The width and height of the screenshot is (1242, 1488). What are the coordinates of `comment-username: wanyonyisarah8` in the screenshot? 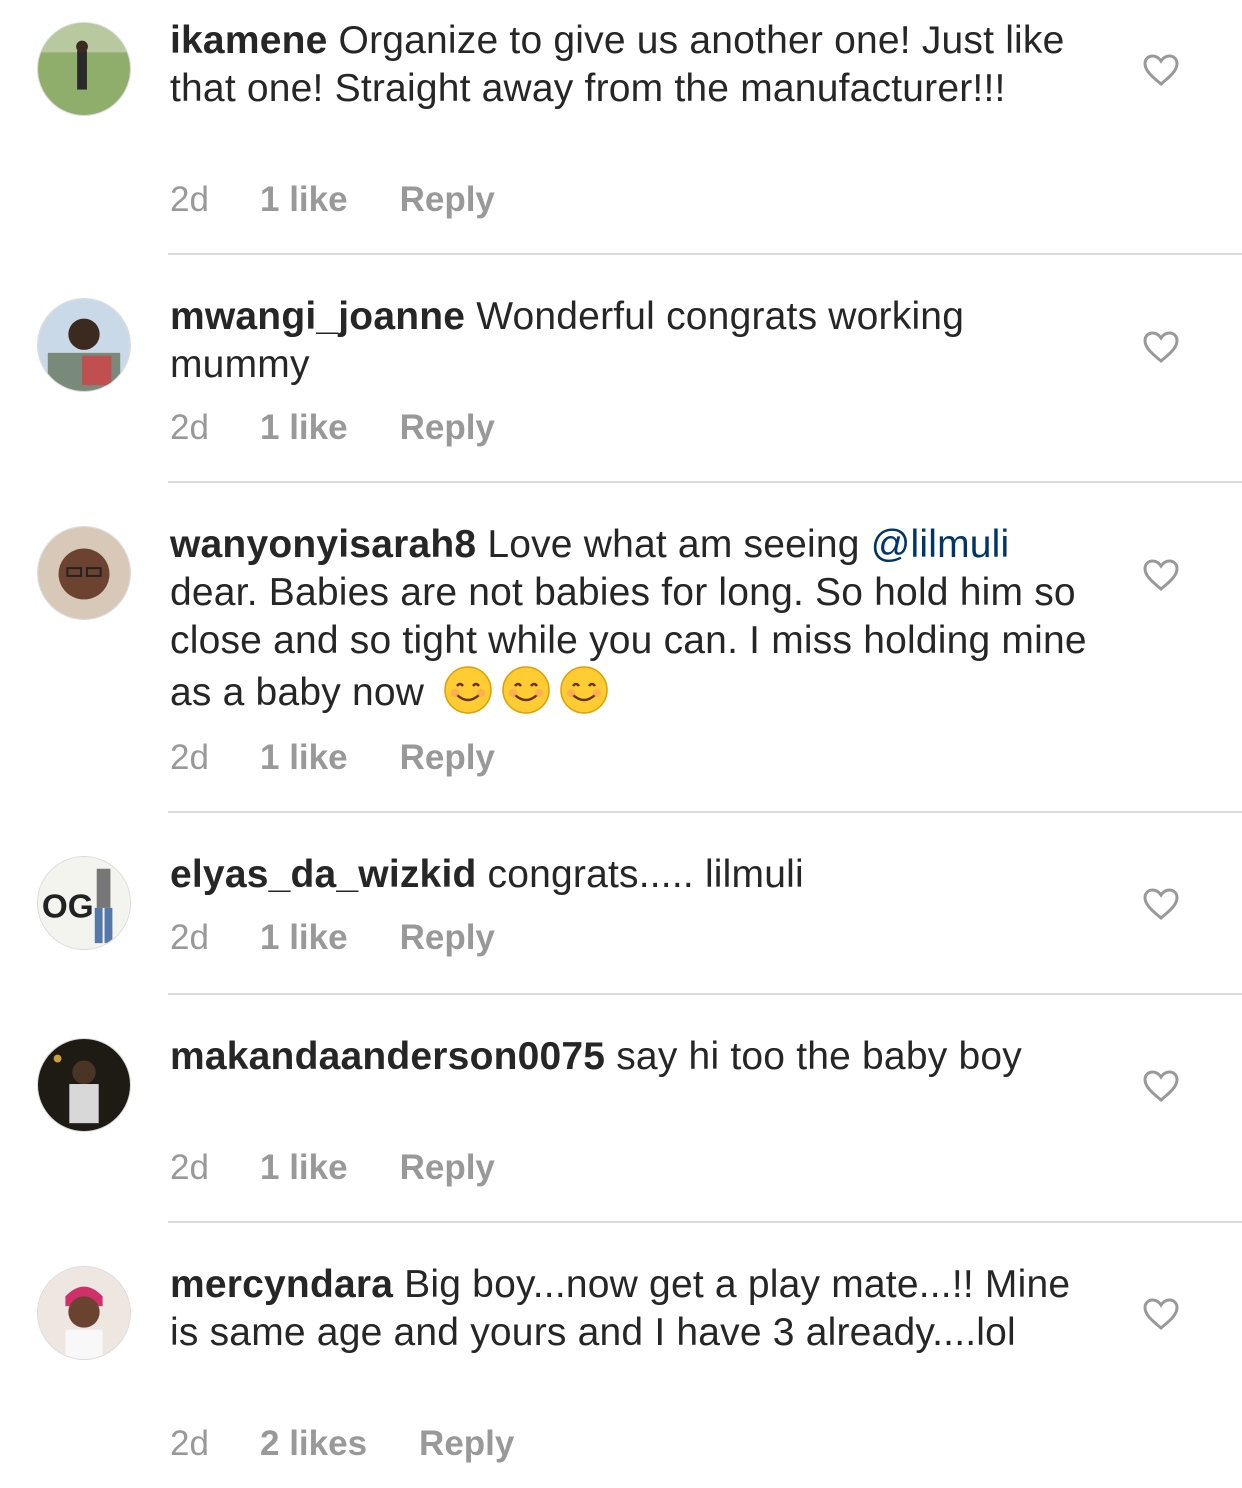 It's located at (323, 544).